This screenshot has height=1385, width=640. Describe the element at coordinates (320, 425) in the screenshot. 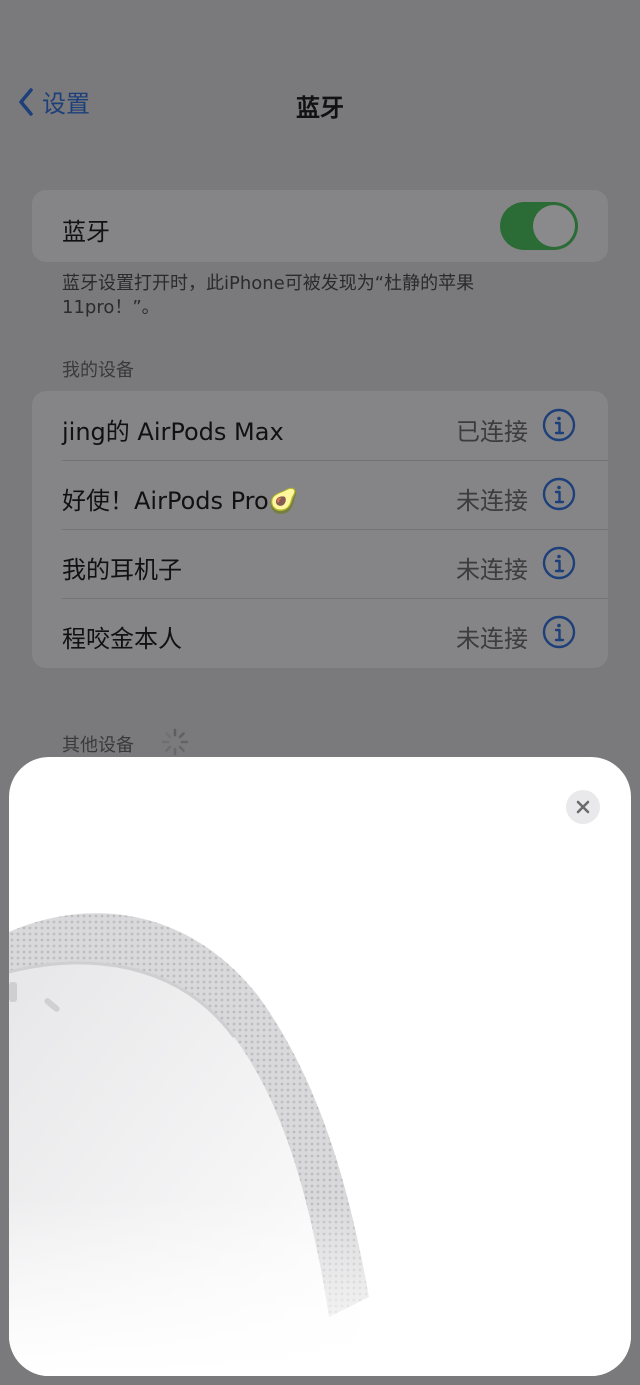

I see `device-row: jing的 AirPods Max 已连接` at that location.